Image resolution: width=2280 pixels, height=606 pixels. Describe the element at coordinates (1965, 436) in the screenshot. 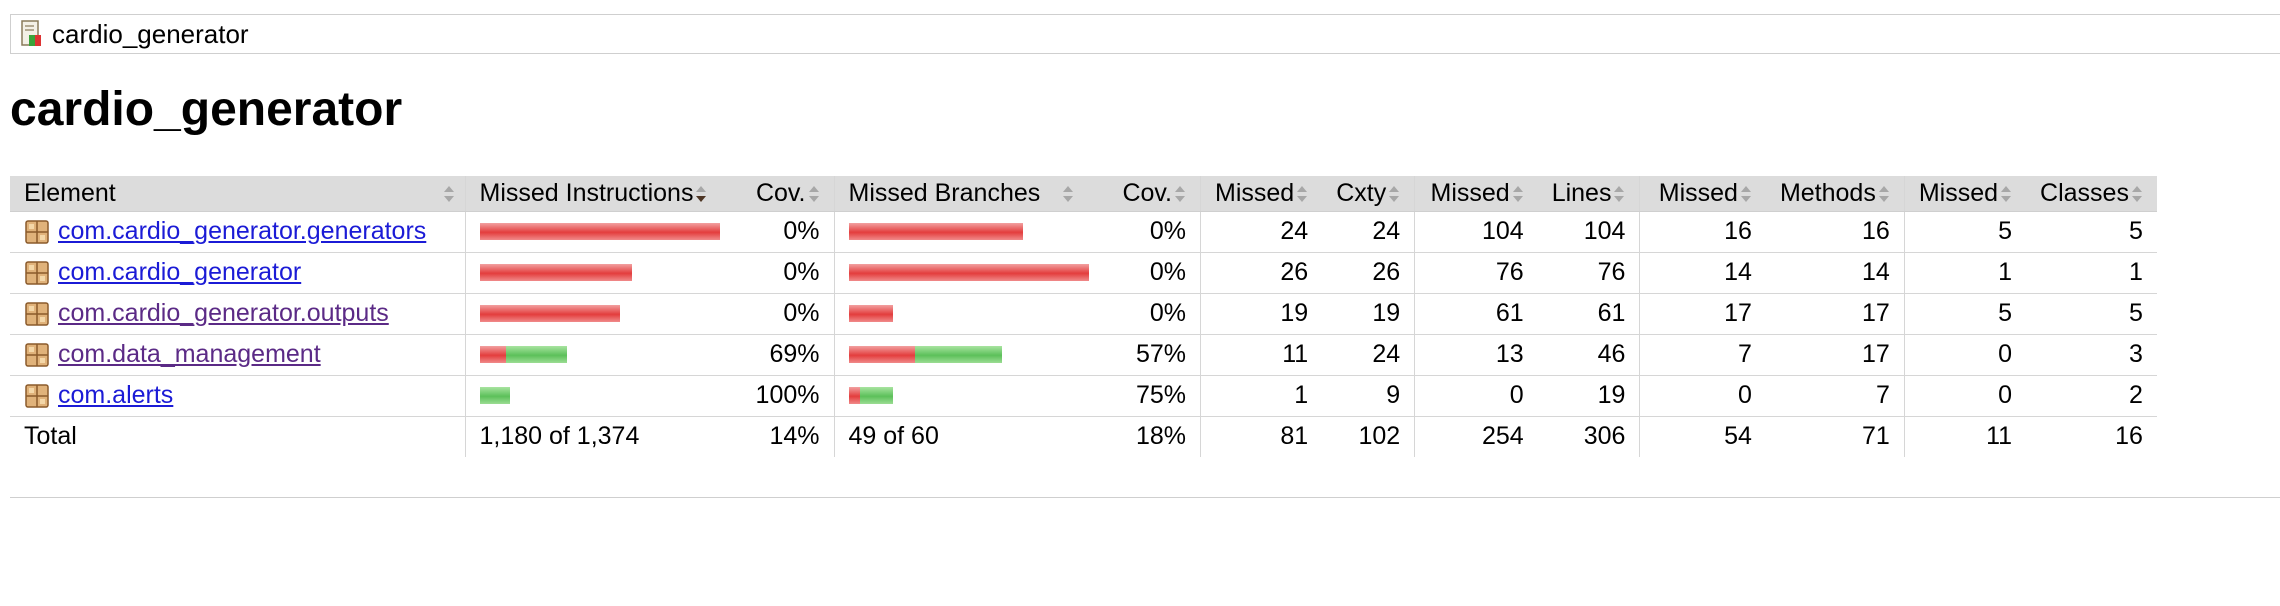

I see `total-missed-classes: 11` at that location.